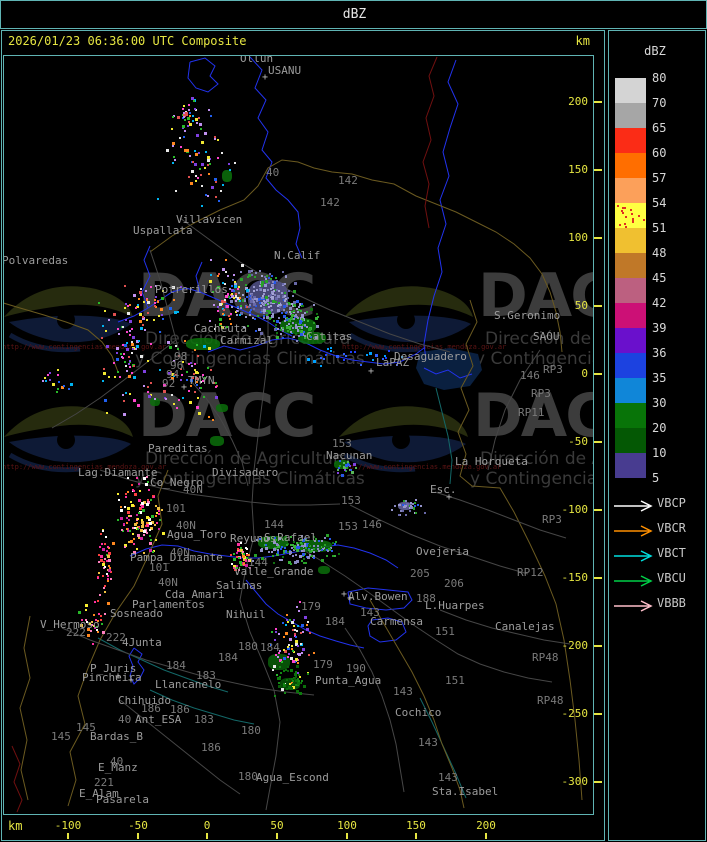 The height and width of the screenshot is (842, 707). I want to click on route-number-label: 142, so click(348, 180).